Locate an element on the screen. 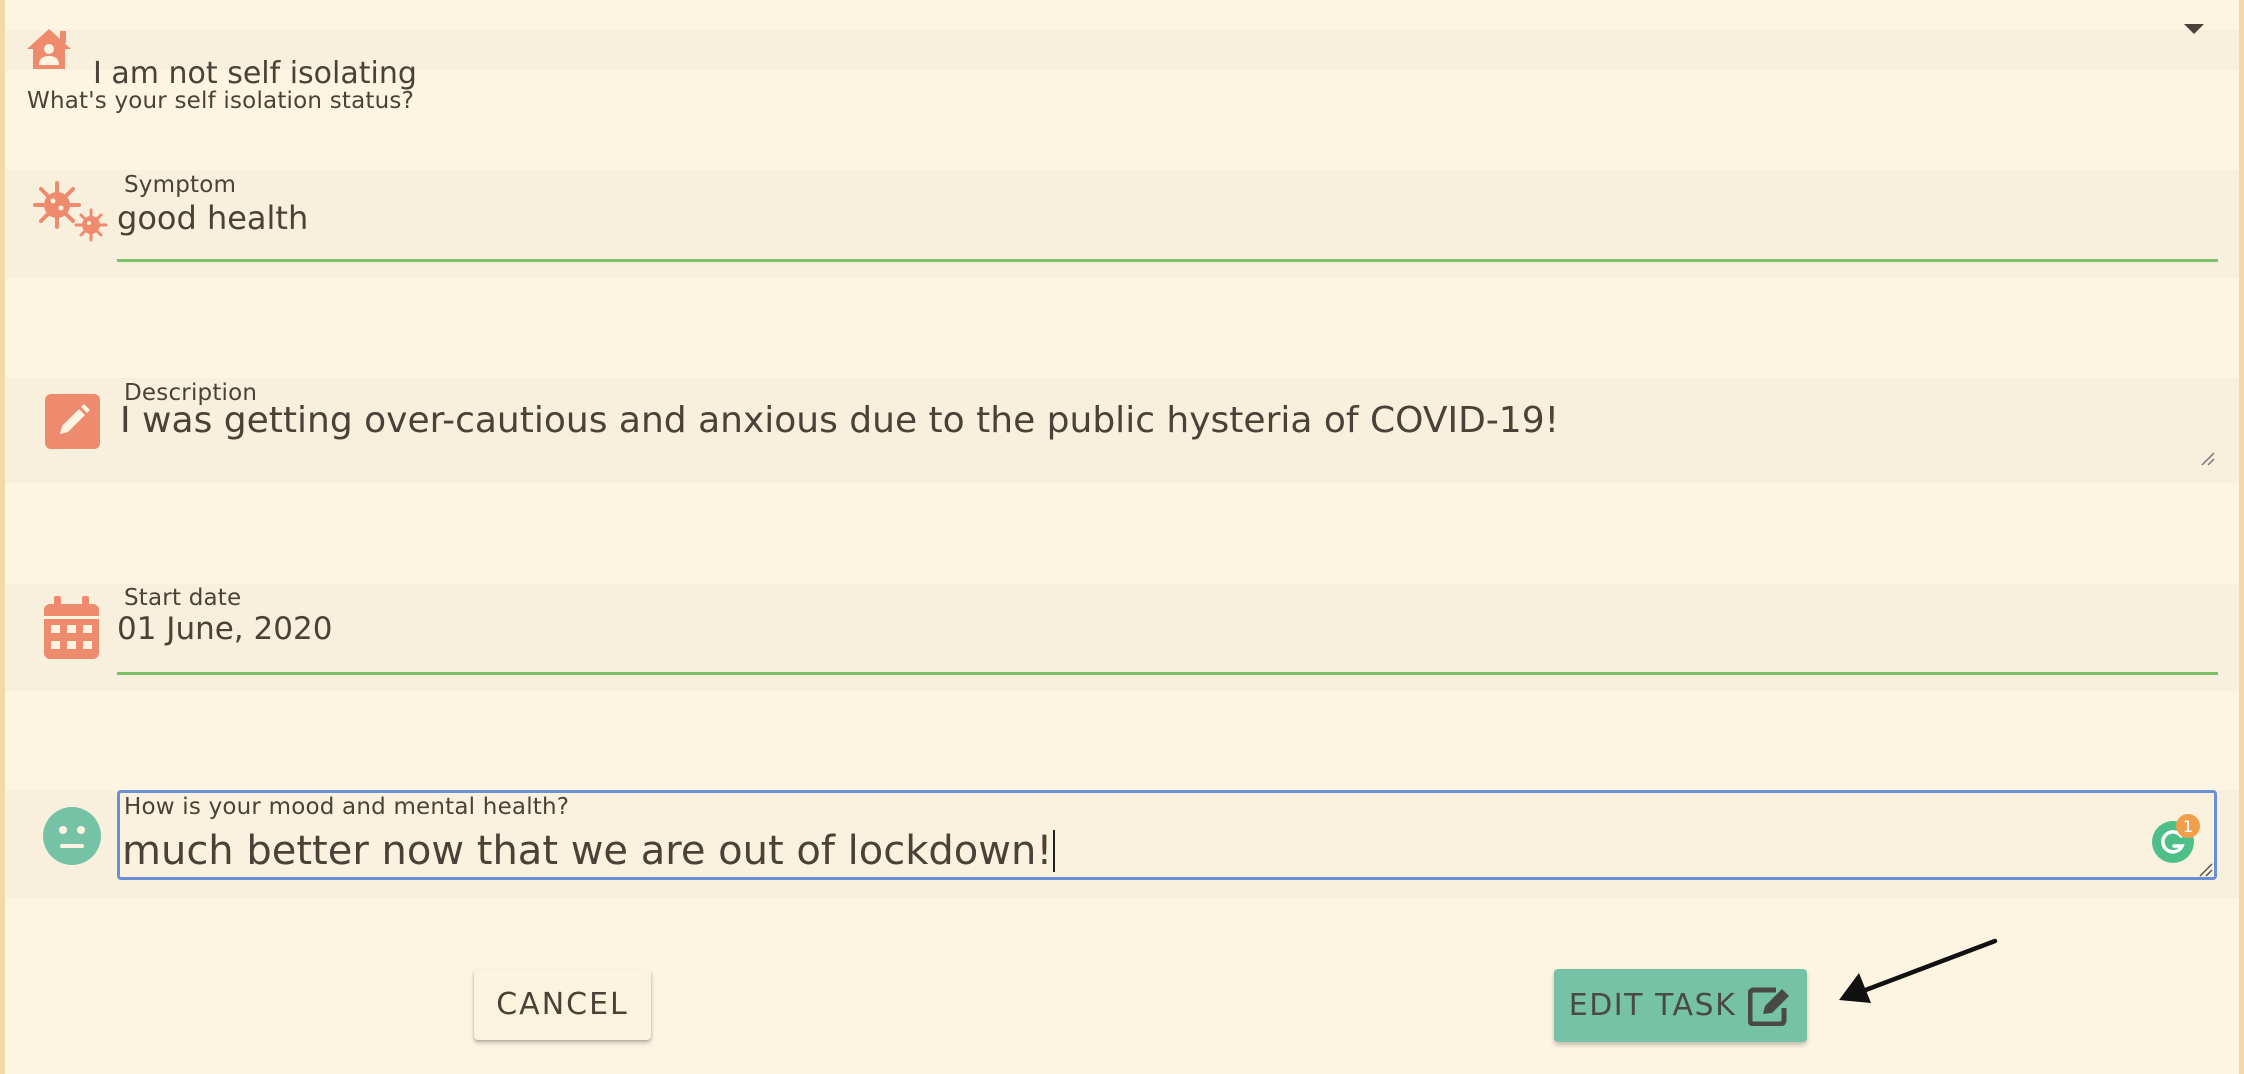 The image size is (2244, 1074). edit-square-icon is located at coordinates (1769, 1006).